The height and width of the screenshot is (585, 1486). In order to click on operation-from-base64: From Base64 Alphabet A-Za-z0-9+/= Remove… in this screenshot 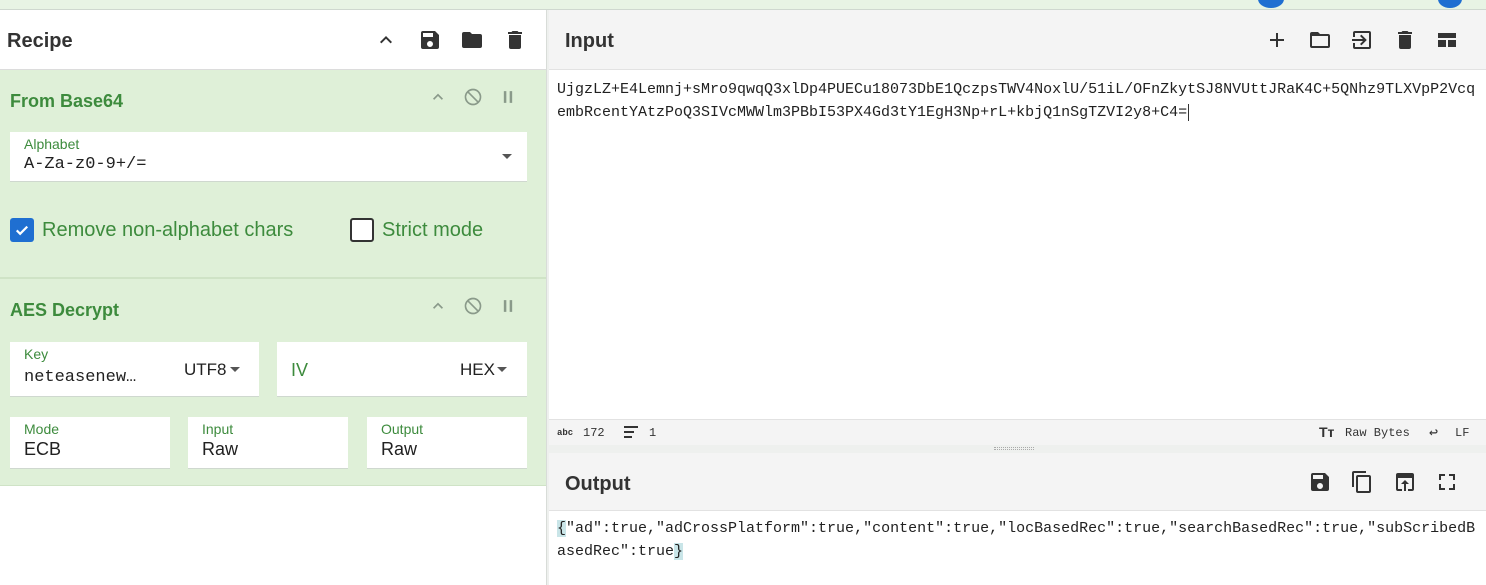, I will do `click(273, 174)`.